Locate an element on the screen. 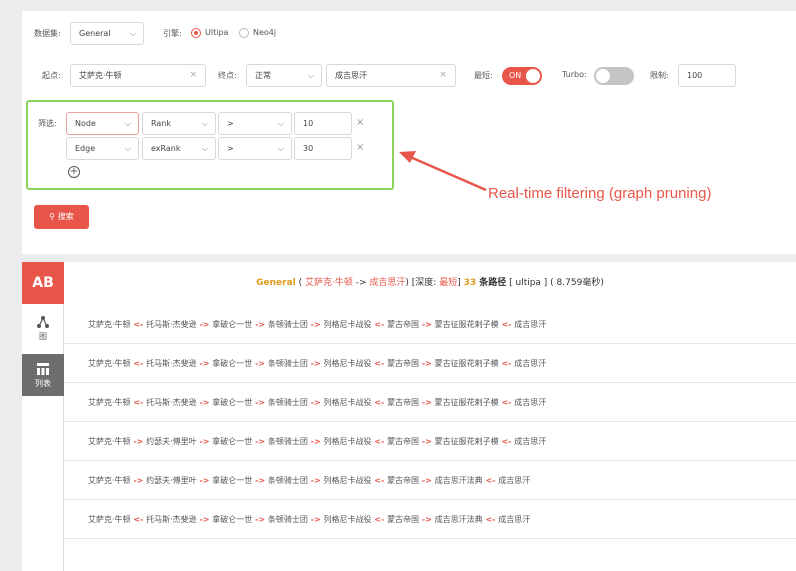  shortest-state: ON is located at coordinates (515, 75).